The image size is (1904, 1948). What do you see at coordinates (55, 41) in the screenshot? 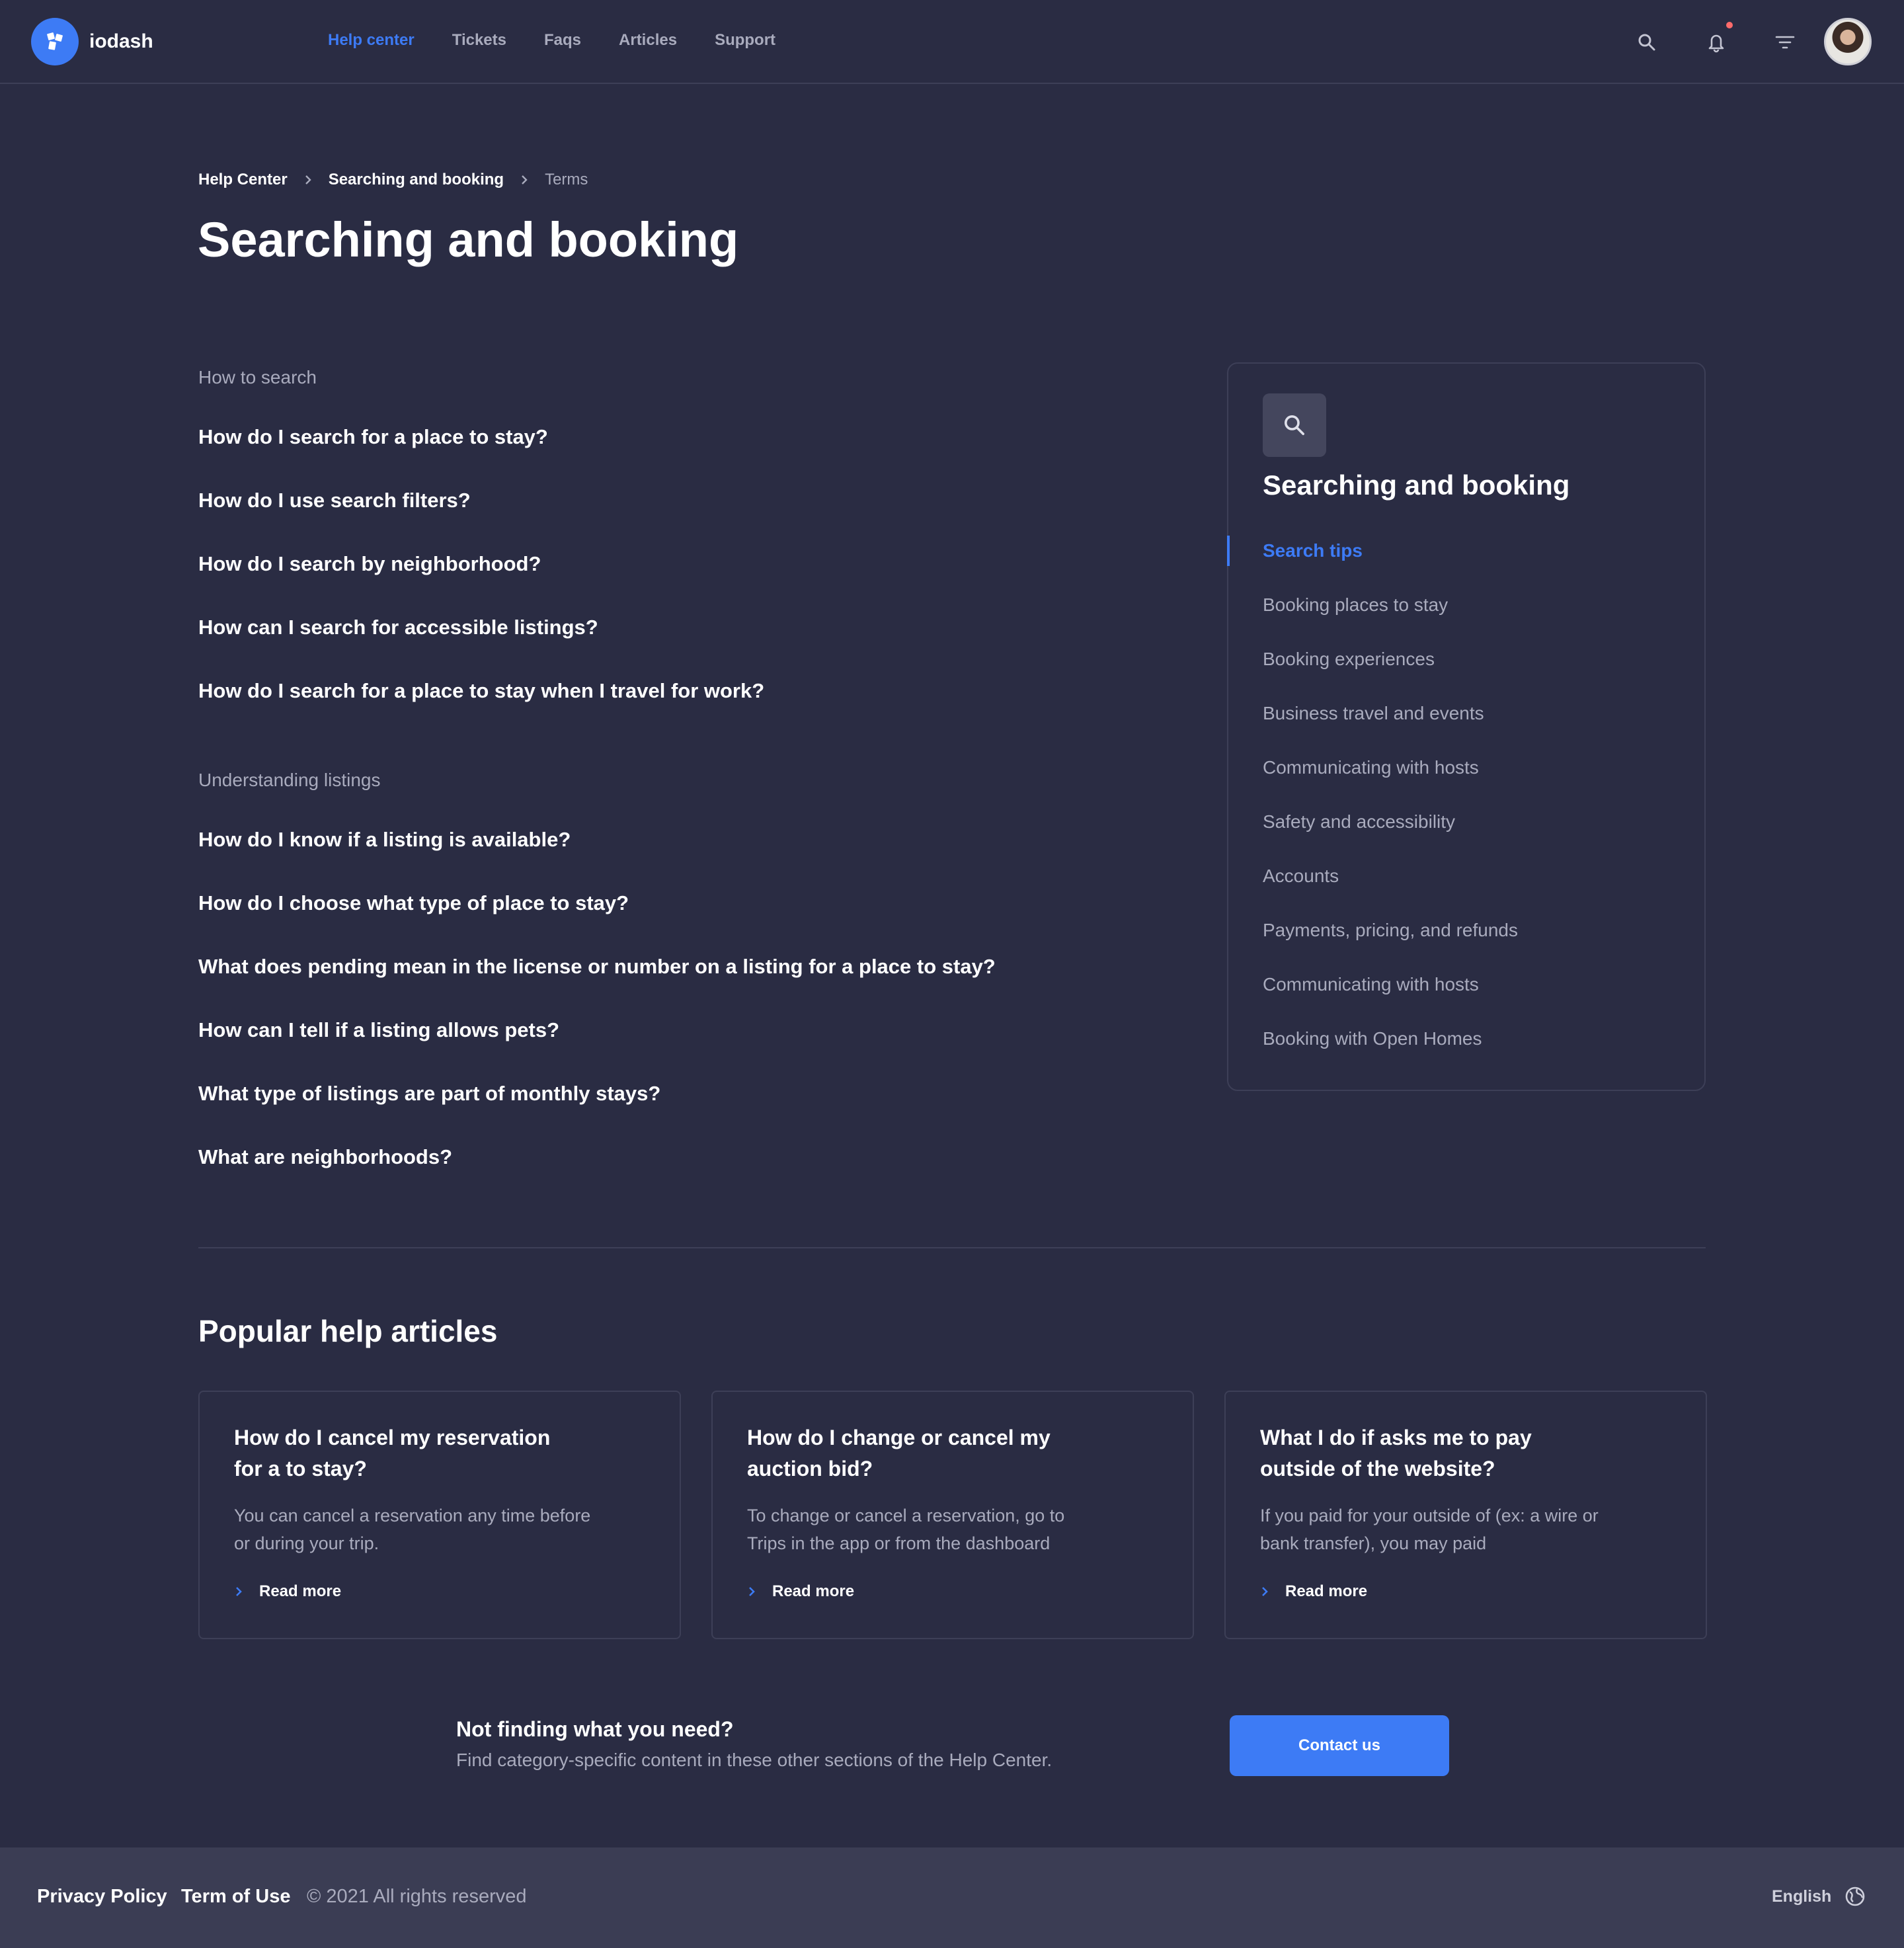
I see `logo-icon` at bounding box center [55, 41].